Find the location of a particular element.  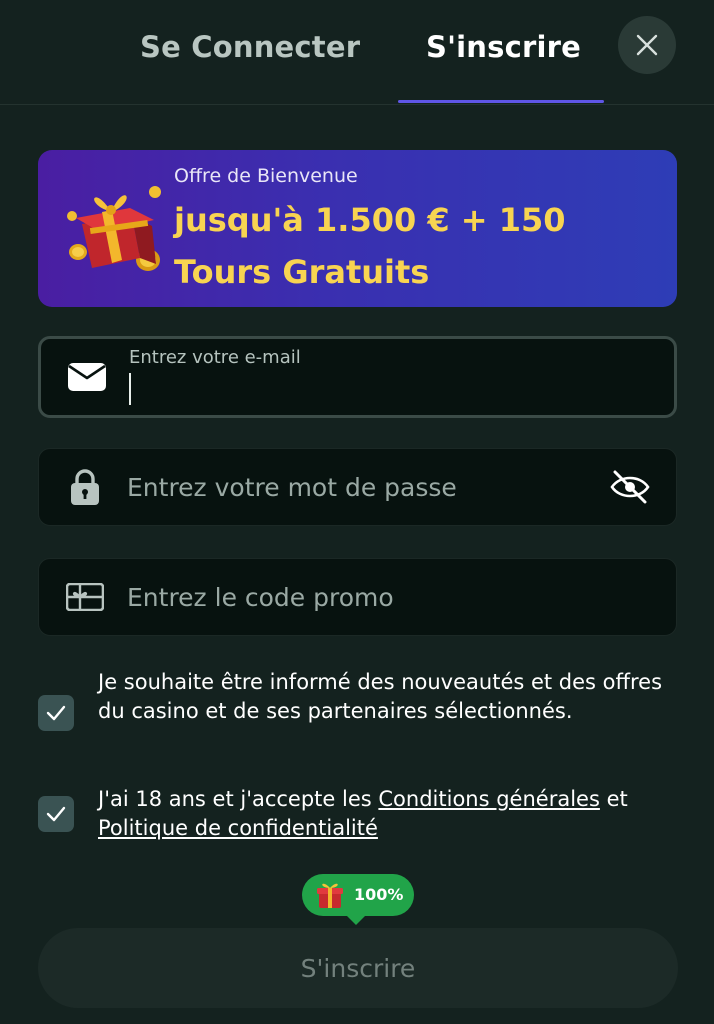

tab-register: S'inscrire is located at coordinates (503, 47).